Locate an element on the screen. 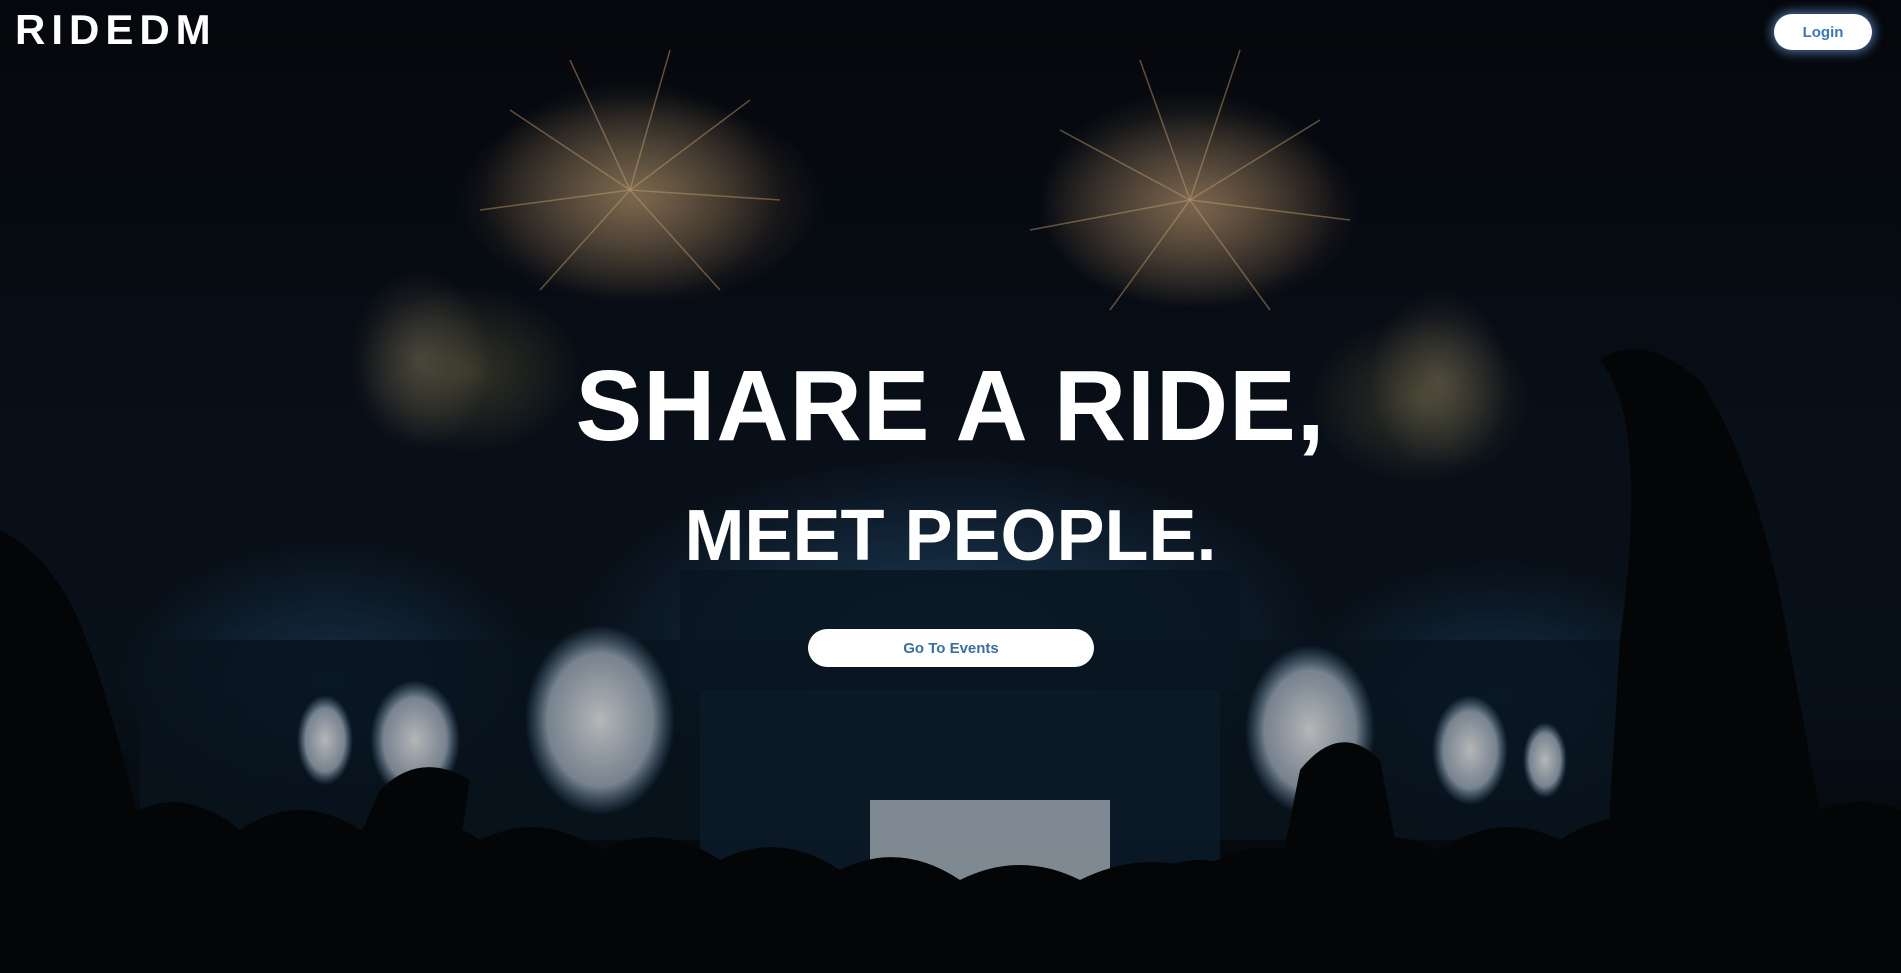 The height and width of the screenshot is (973, 1901). brand-logo: RIDEDM is located at coordinates (116, 30).